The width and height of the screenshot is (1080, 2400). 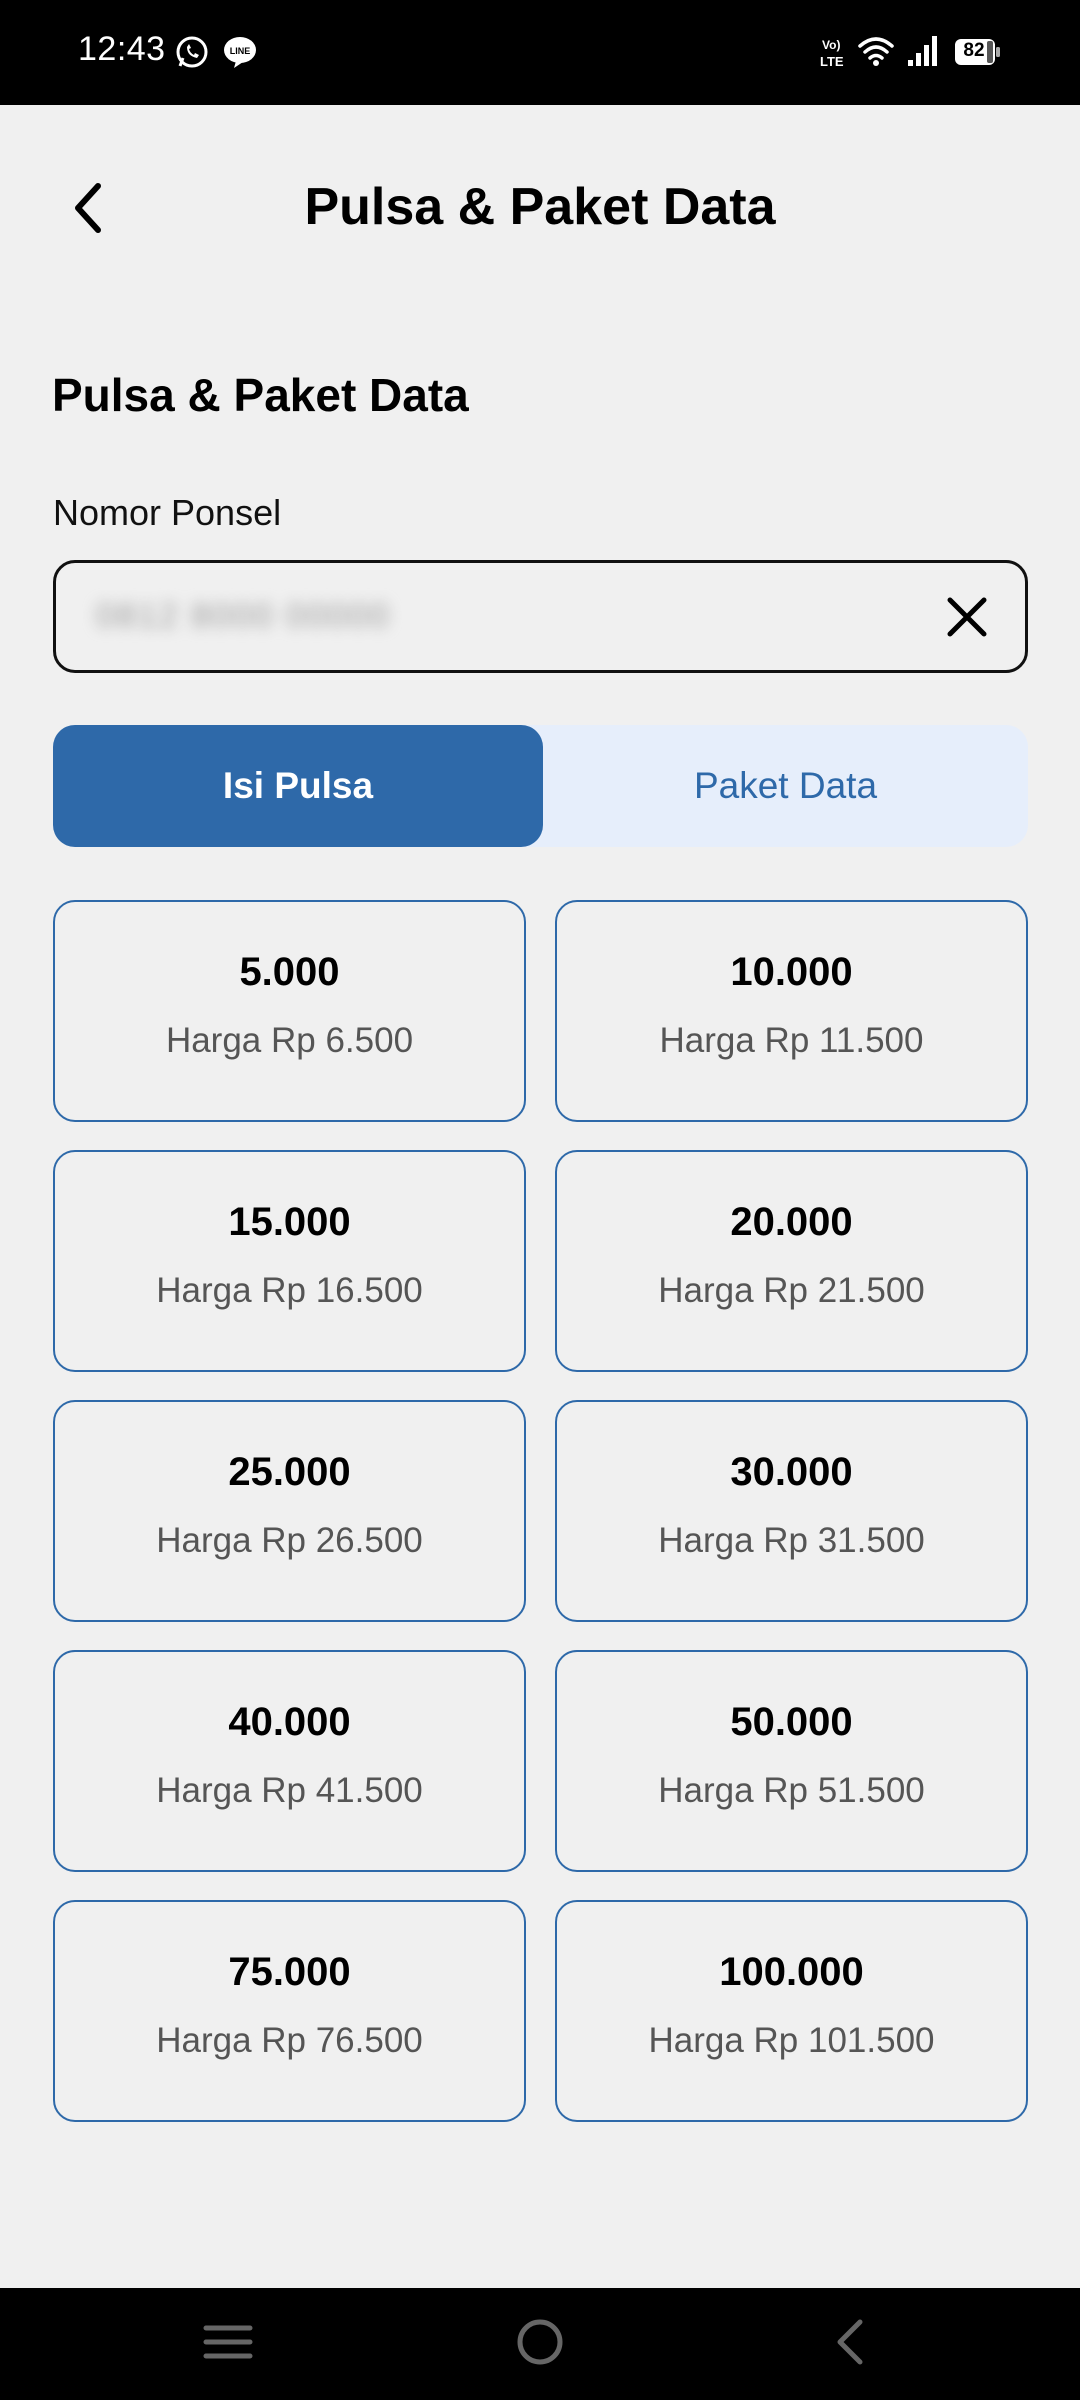 What do you see at coordinates (167, 512) in the screenshot?
I see `phone-number-label: Nomor Ponsel` at bounding box center [167, 512].